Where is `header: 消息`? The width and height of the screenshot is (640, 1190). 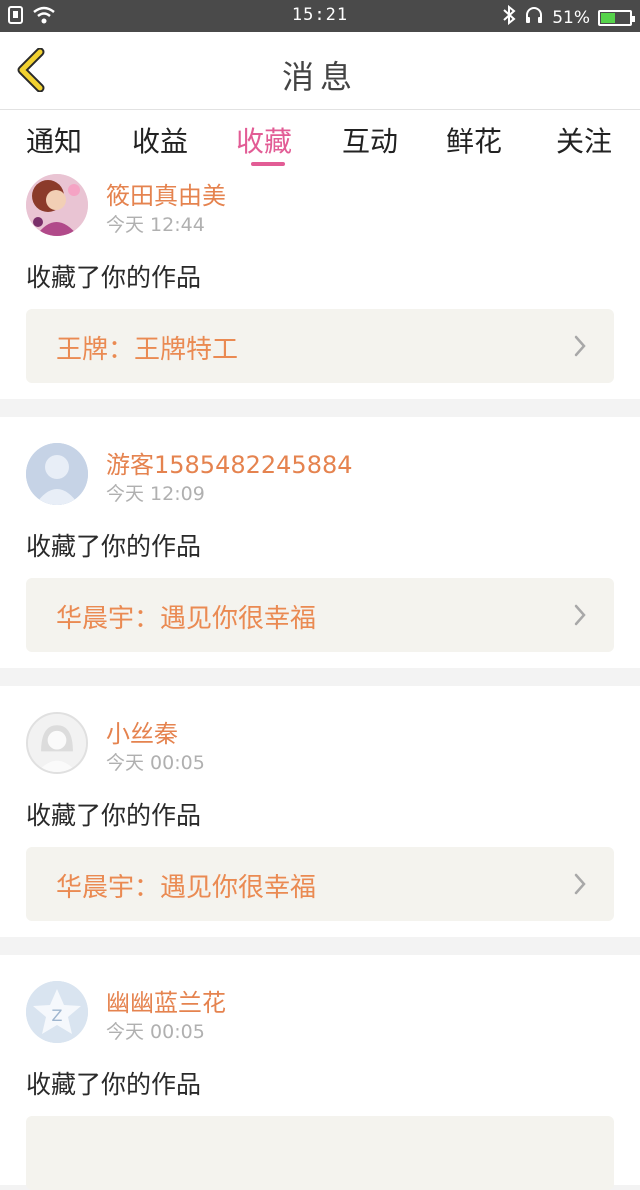
header: 消息 is located at coordinates (320, 71).